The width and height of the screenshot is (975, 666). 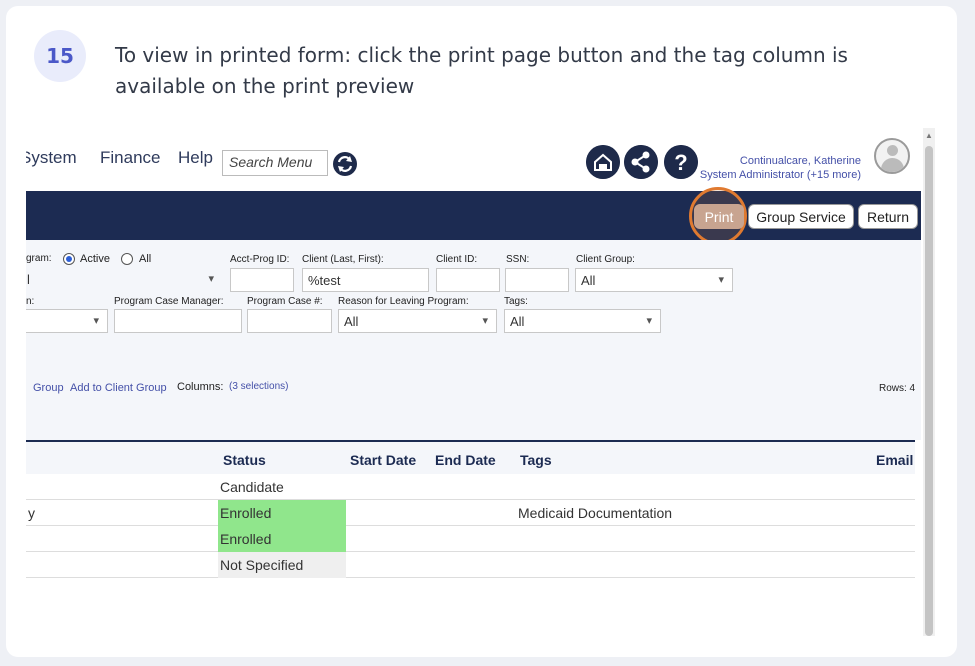 I want to click on case-manager-field, so click(x=178, y=321).